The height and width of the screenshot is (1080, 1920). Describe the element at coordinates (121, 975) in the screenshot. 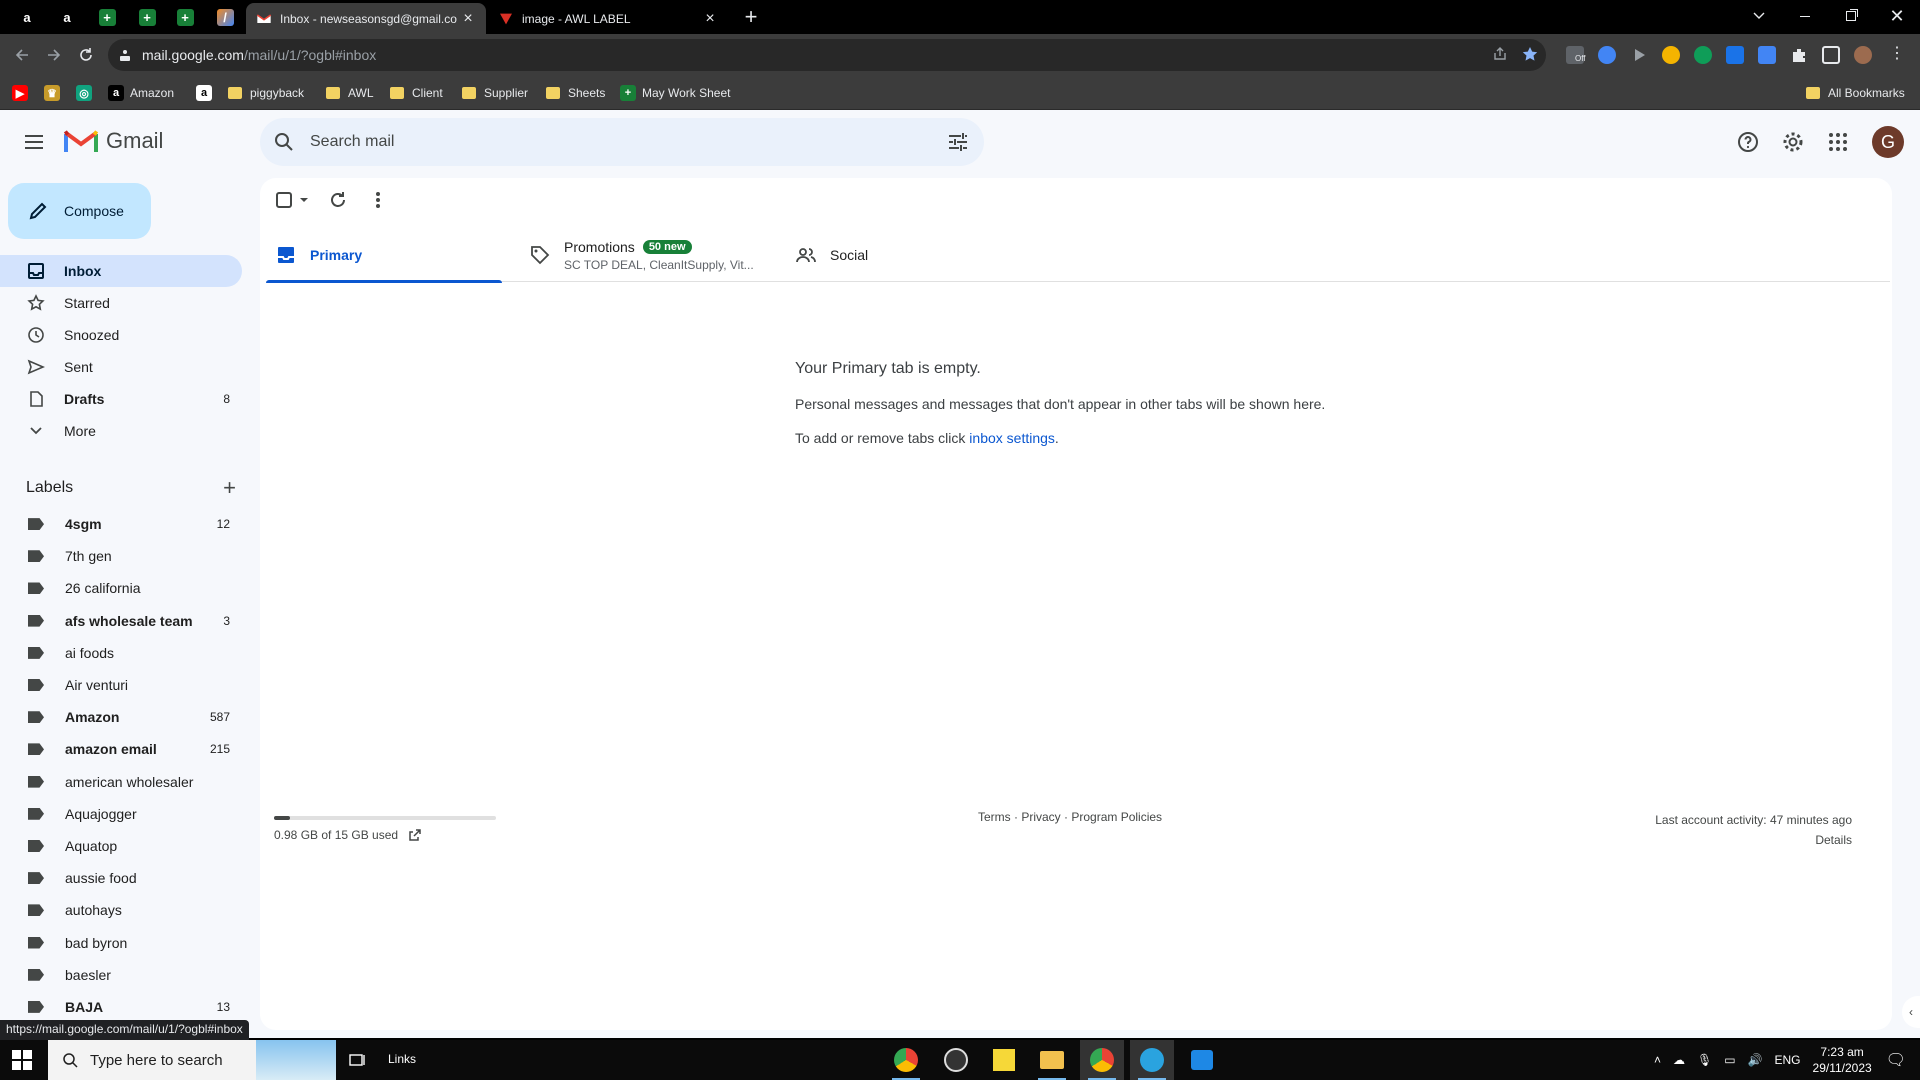

I see `label-item: baesler` at that location.